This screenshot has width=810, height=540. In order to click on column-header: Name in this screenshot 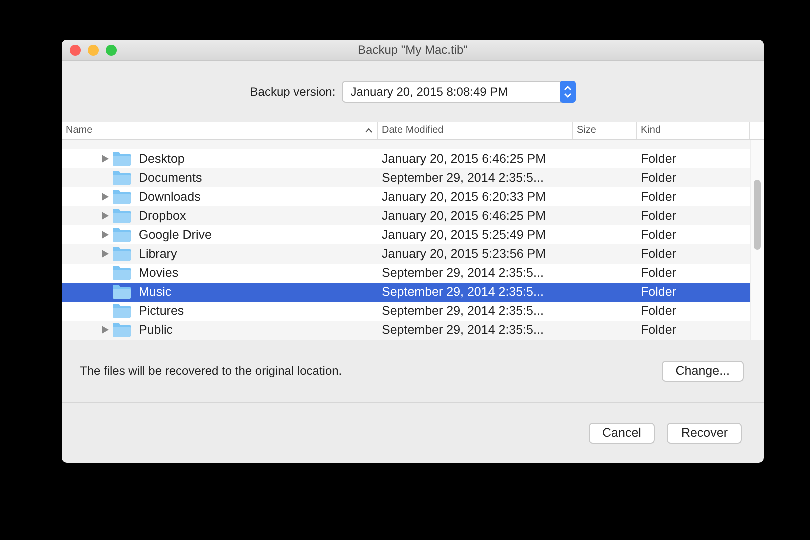, I will do `click(220, 130)`.